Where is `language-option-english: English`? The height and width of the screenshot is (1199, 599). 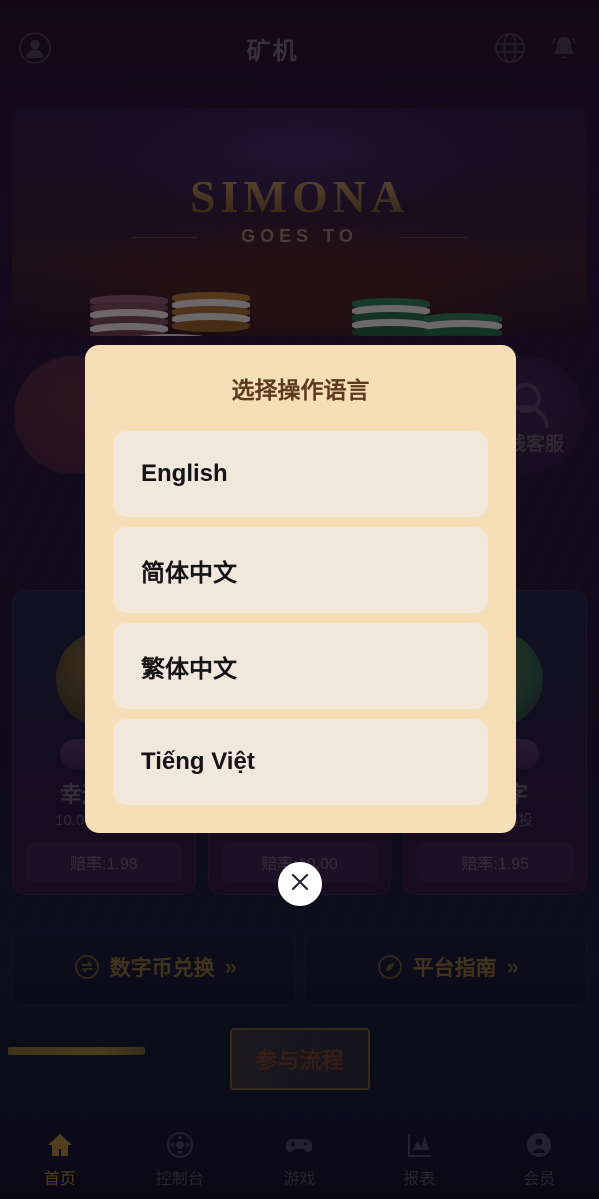
language-option-english: English is located at coordinates (300, 474).